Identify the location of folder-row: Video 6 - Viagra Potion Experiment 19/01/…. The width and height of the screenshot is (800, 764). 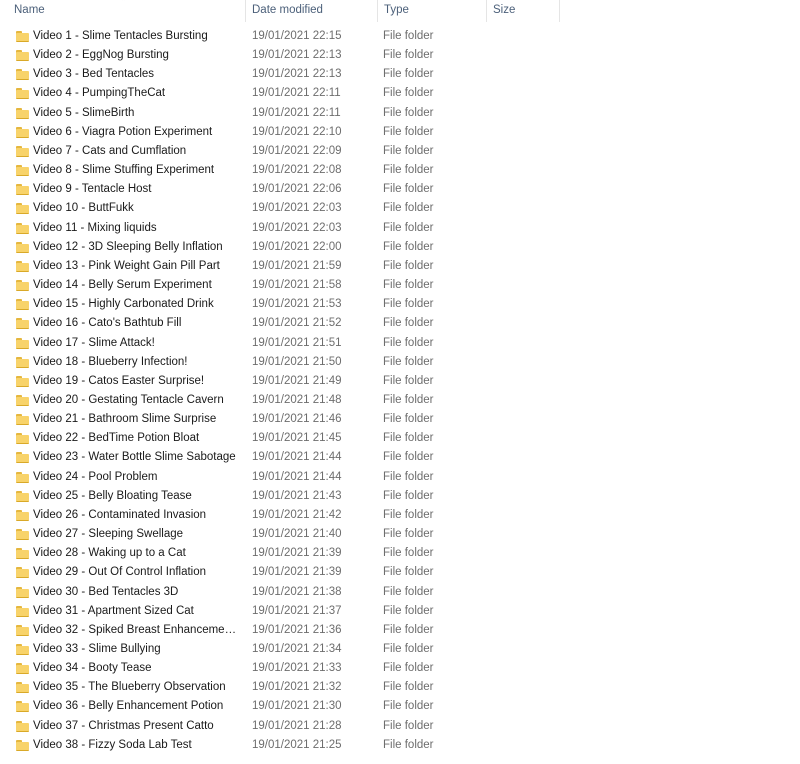
(400, 132).